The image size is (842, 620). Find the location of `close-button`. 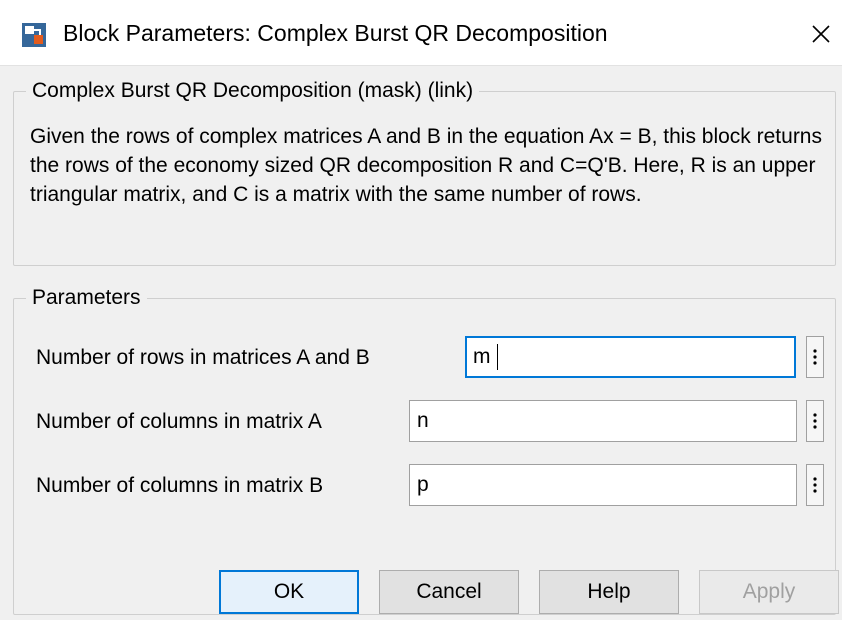

close-button is located at coordinates (821, 34).